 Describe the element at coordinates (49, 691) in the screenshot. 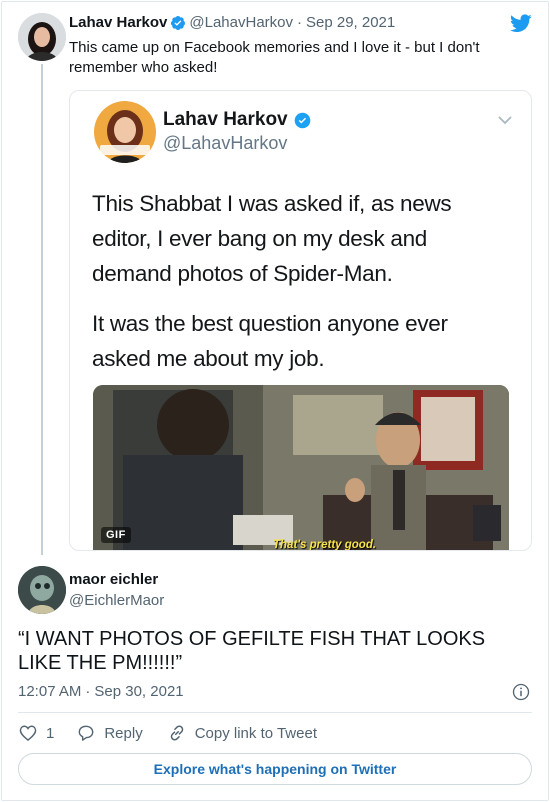

I see `reply-time: 12:07 AM` at that location.